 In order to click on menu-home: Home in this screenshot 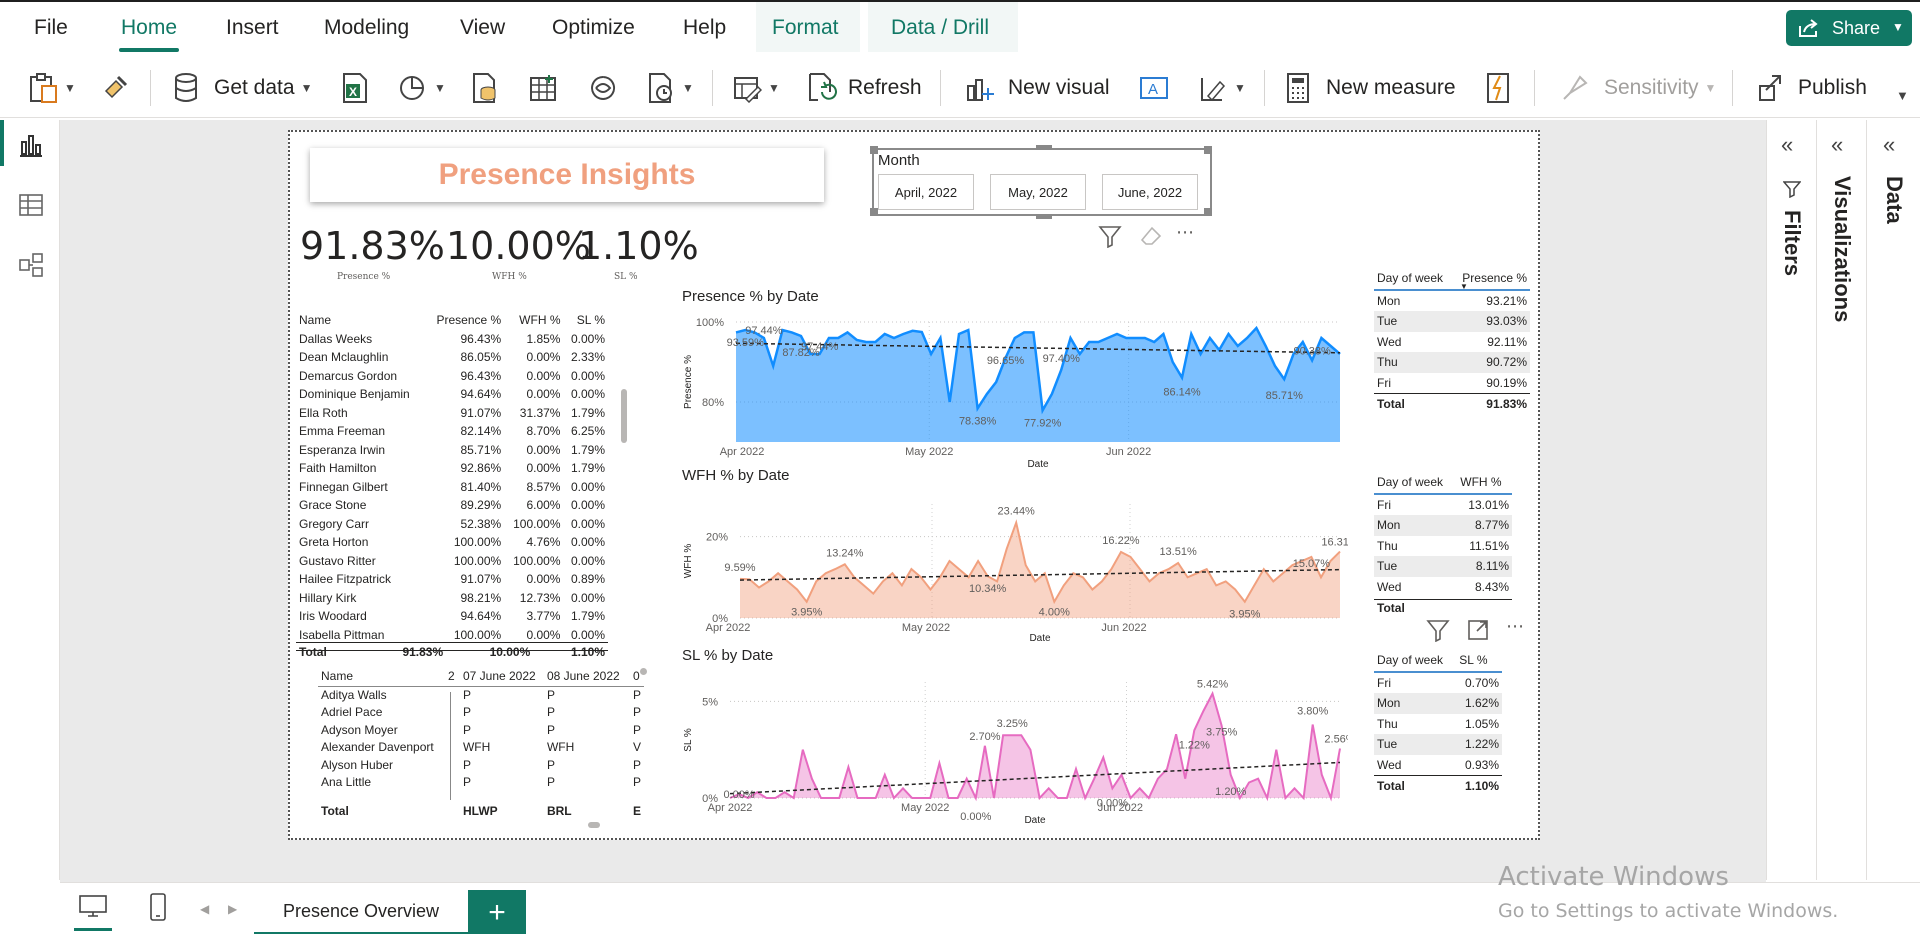, I will do `click(149, 28)`.